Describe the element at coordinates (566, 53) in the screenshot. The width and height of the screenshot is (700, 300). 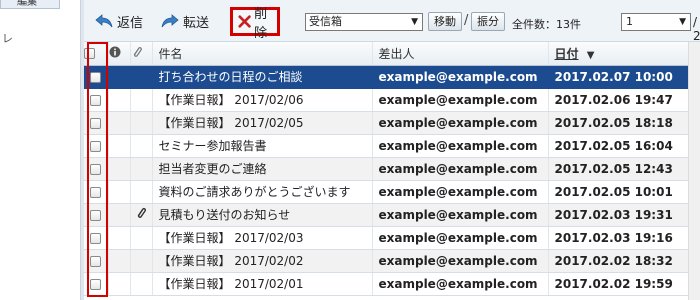
I see `date-header-label: 日付` at that location.